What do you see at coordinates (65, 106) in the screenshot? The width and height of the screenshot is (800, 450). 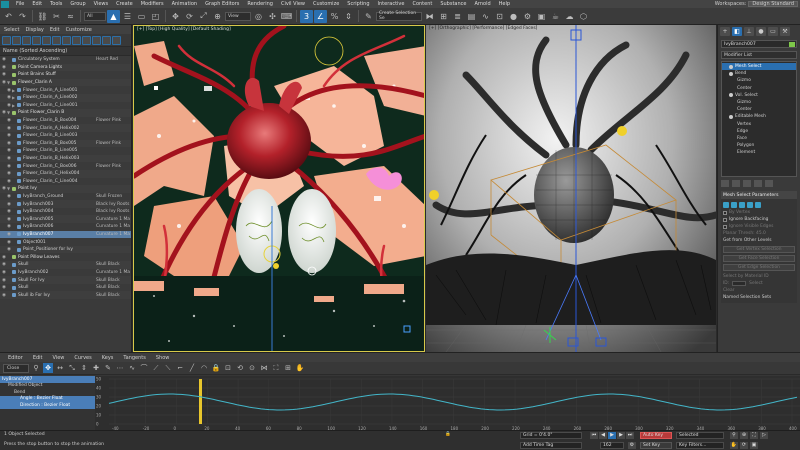 I see `list-item: ◉ ▶ Flower_Clarin_C_Line001` at bounding box center [65, 106].